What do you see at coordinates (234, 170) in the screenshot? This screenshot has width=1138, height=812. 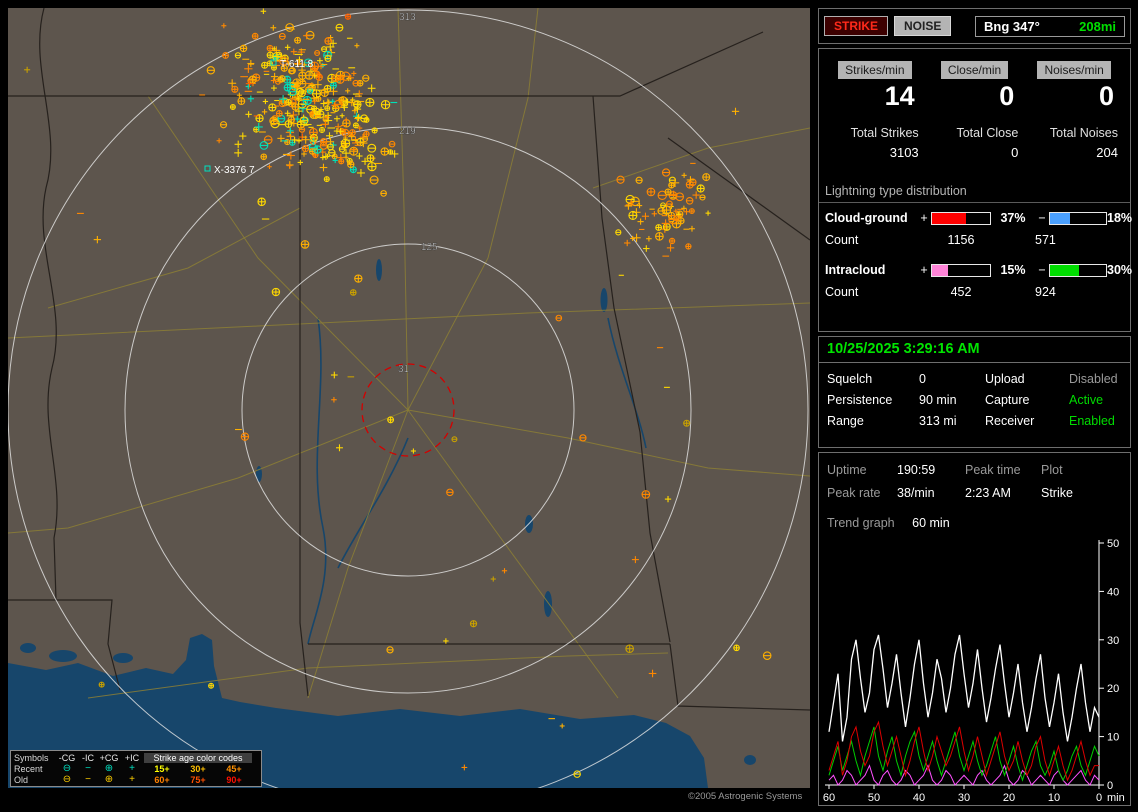 I see `station-label: X-3376 7` at bounding box center [234, 170].